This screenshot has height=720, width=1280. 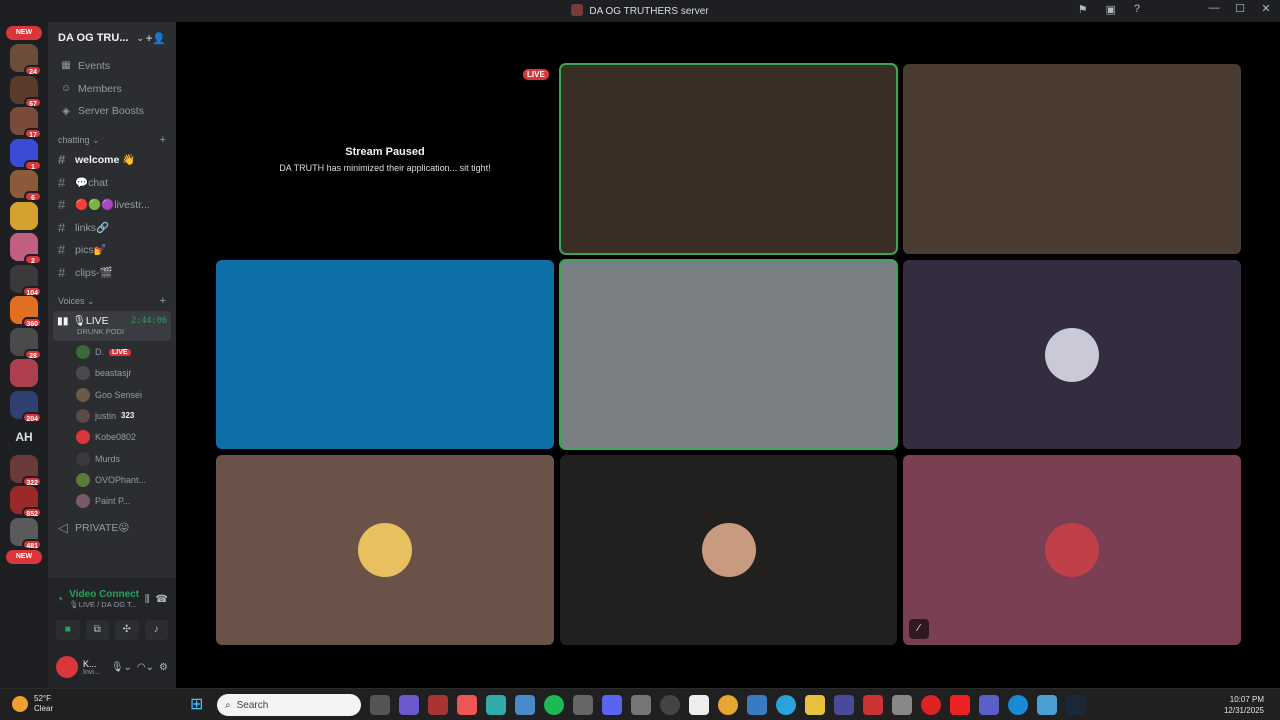 I want to click on guild-icon: 204, so click(x=26, y=406).